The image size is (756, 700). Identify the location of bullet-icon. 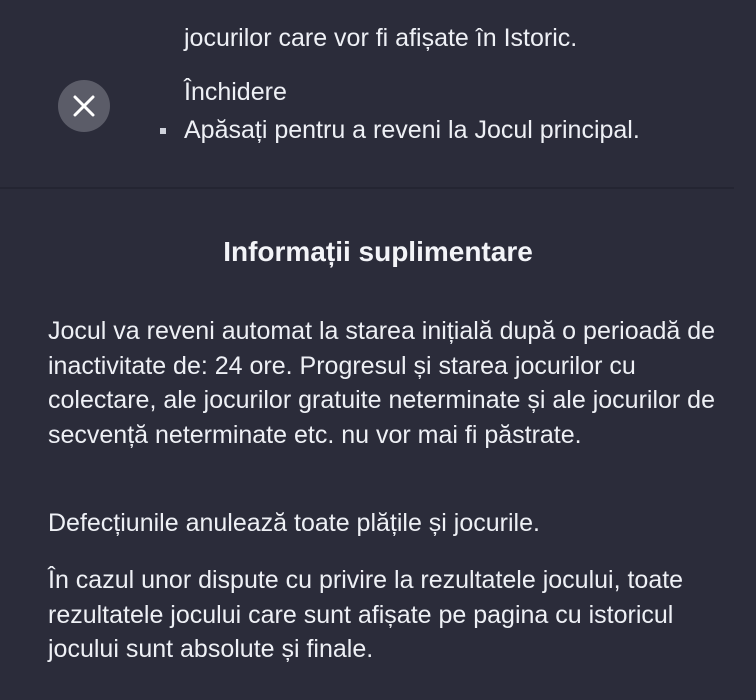
(163, 131).